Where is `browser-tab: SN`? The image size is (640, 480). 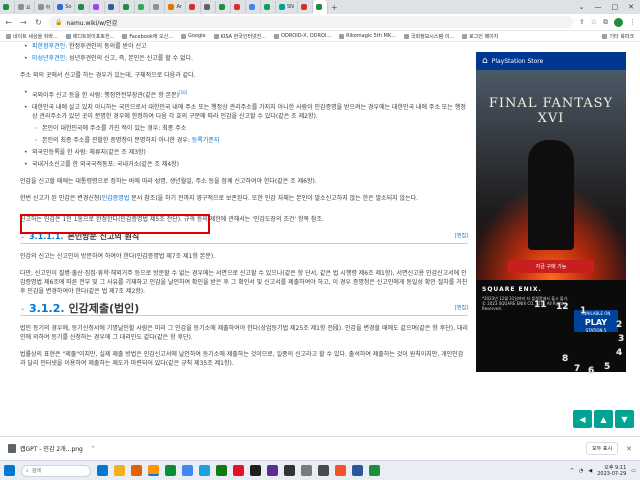
browser-tab: SN is located at coordinates (287, 7).